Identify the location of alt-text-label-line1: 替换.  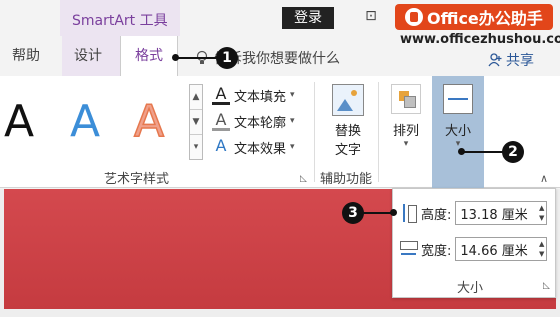
(347, 131).